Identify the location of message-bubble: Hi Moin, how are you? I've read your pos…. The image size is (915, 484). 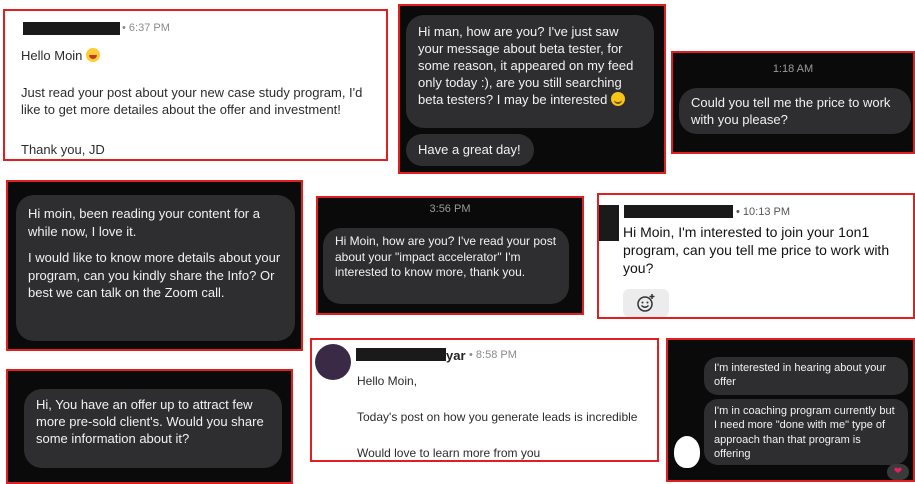
(446, 266).